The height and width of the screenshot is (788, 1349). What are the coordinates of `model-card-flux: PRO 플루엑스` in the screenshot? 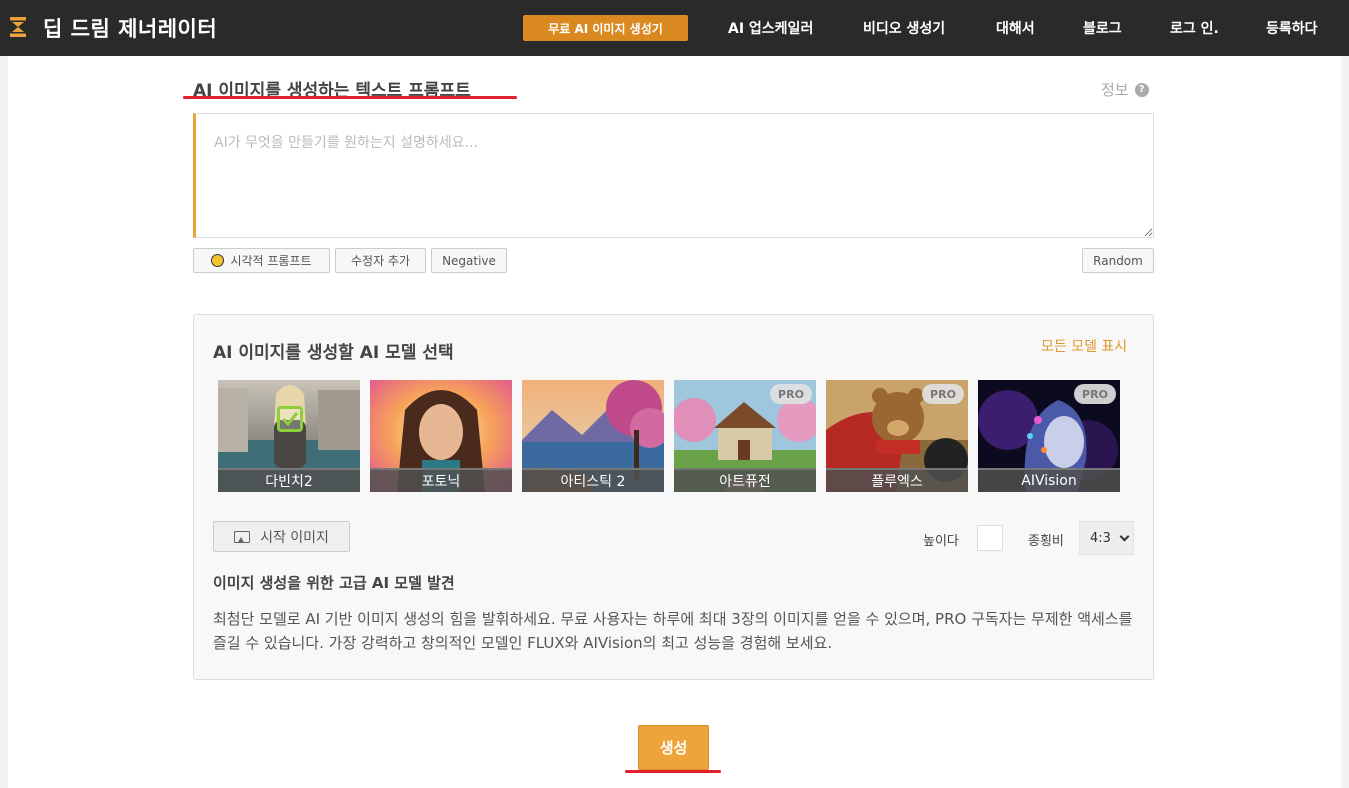 It's located at (897, 436).